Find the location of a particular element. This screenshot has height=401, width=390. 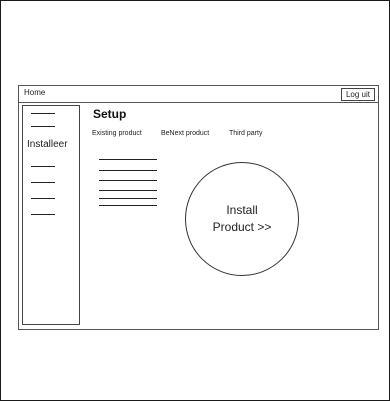

home-link: Home is located at coordinates (34, 92).